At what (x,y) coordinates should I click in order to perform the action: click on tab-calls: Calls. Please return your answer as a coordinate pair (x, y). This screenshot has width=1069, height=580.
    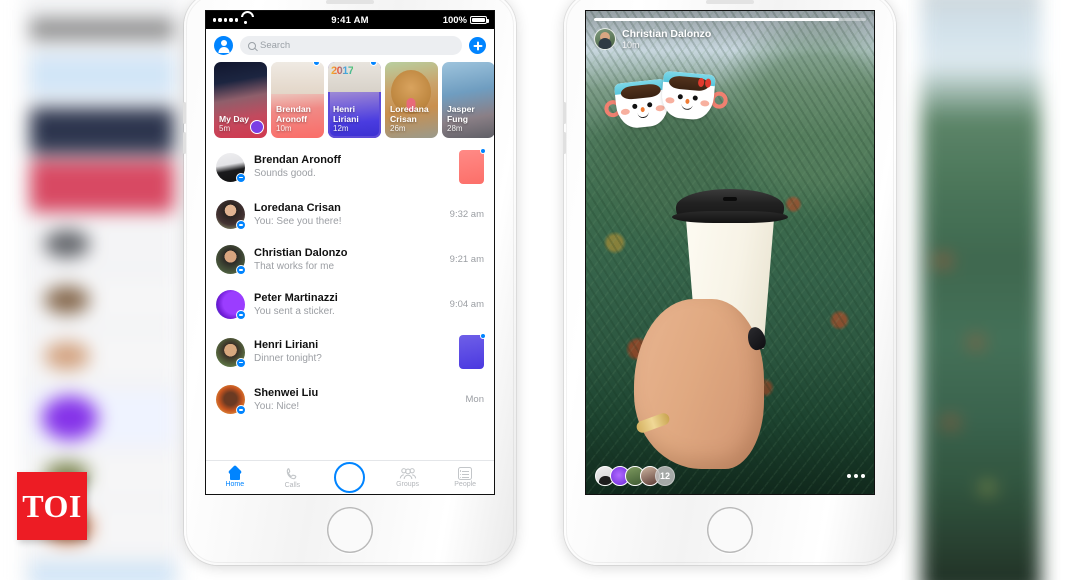
    Looking at the image, I should click on (293, 478).